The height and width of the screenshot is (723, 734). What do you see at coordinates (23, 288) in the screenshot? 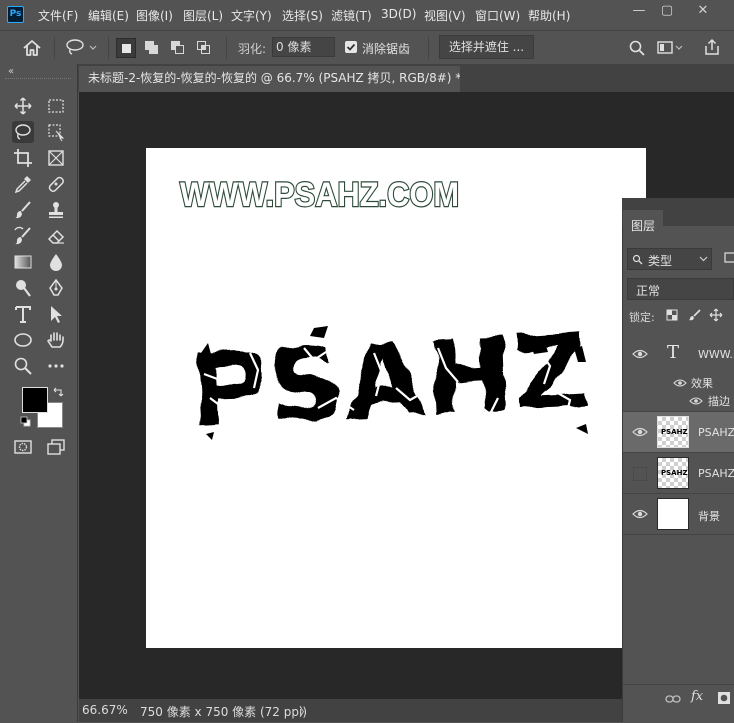
I see `dodge-tool-icon` at bounding box center [23, 288].